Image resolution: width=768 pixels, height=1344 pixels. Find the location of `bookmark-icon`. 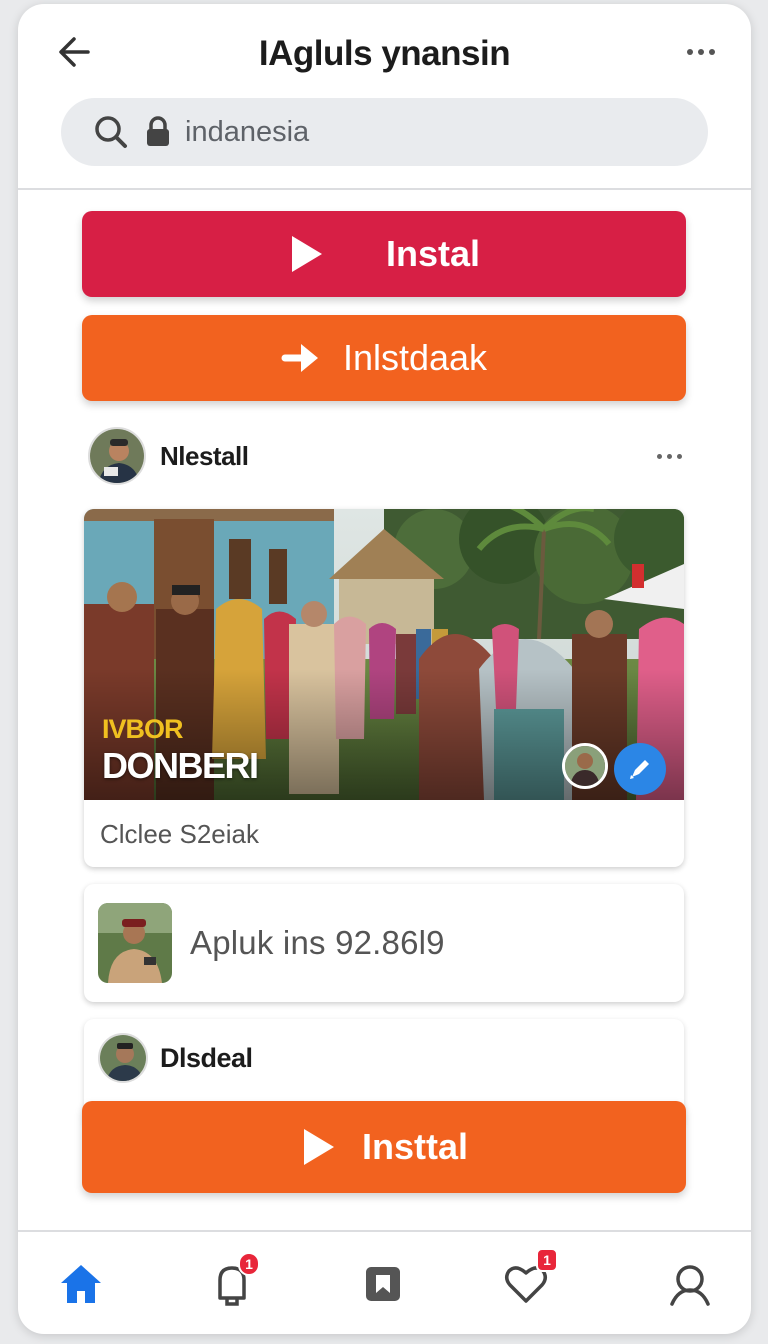

bookmark-icon is located at coordinates (383, 1284).